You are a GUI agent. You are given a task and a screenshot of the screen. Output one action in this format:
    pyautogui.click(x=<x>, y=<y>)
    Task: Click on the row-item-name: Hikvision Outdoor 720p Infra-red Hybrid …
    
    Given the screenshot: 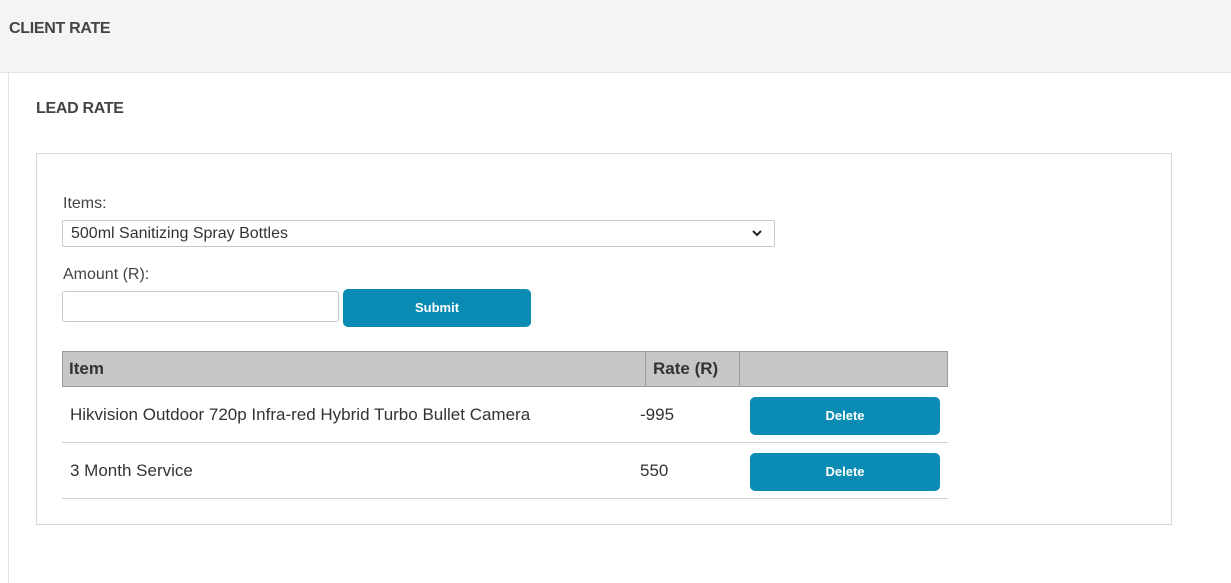 What is the action you would take?
    pyautogui.click(x=300, y=414)
    